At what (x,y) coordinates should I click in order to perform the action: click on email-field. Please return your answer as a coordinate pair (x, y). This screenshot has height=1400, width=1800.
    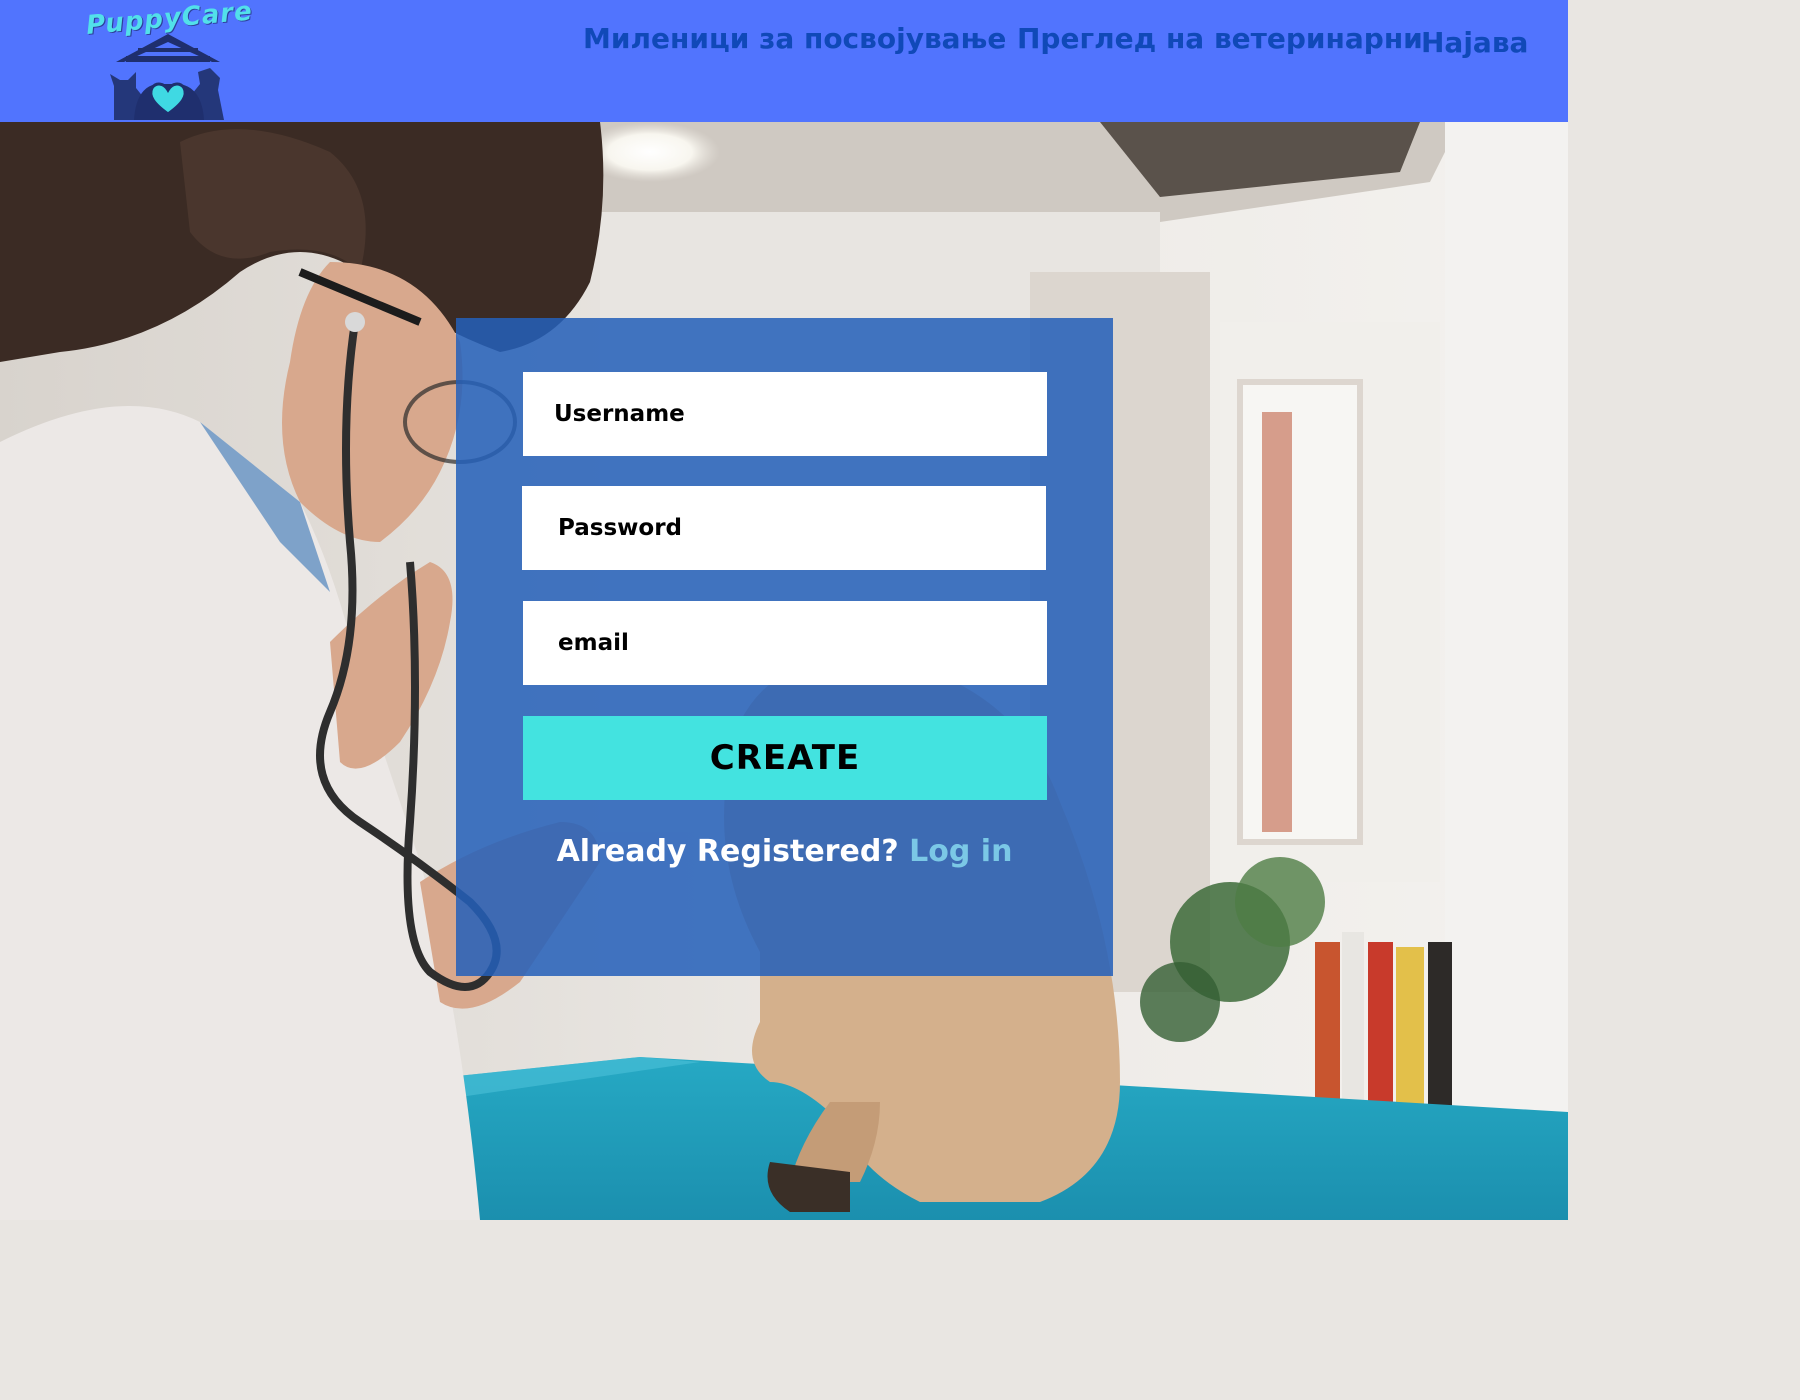
    Looking at the image, I should click on (785, 643).